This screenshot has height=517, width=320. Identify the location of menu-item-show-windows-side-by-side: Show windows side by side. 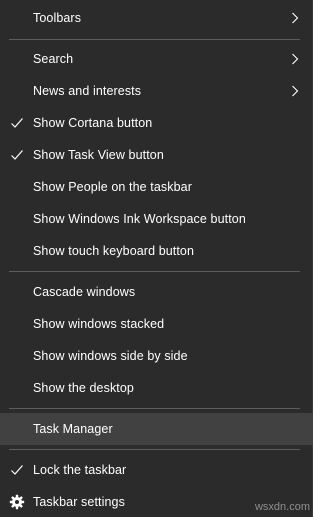
(156, 356).